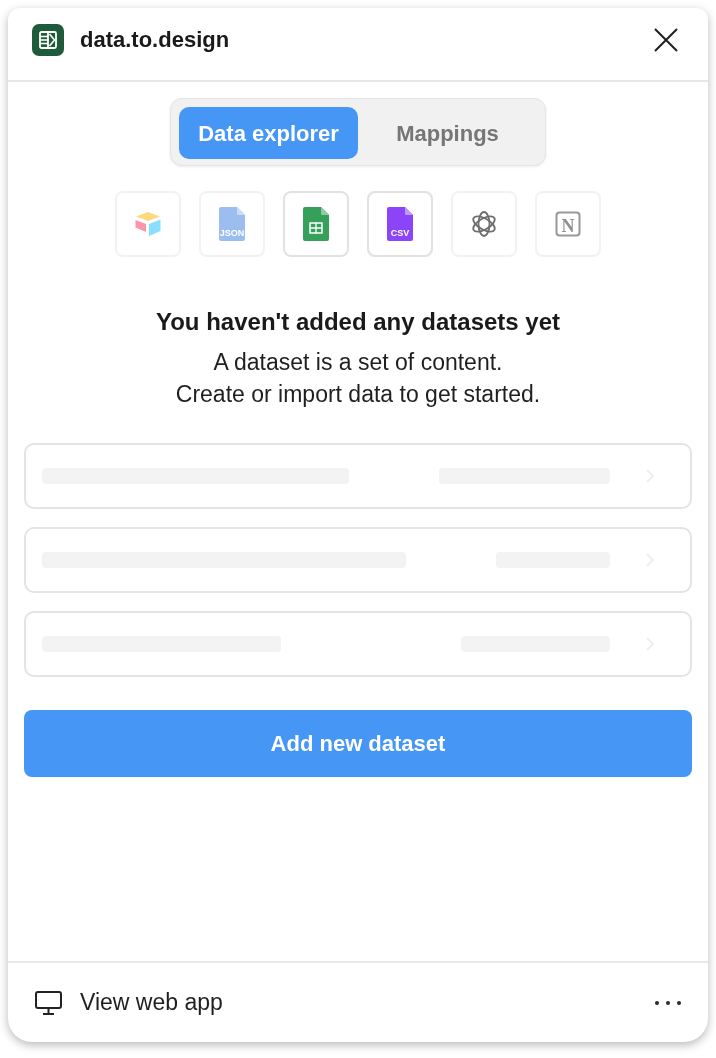 This screenshot has height=1058, width=716. Describe the element at coordinates (148, 224) in the screenshot. I see `cube-logo-icon` at that location.